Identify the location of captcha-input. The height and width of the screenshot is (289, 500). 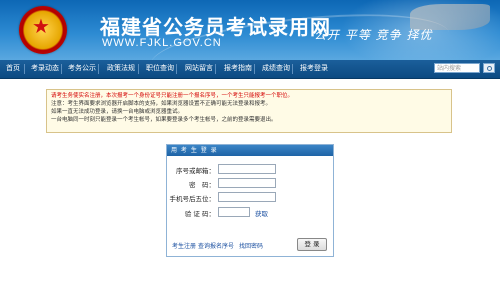
(234, 212).